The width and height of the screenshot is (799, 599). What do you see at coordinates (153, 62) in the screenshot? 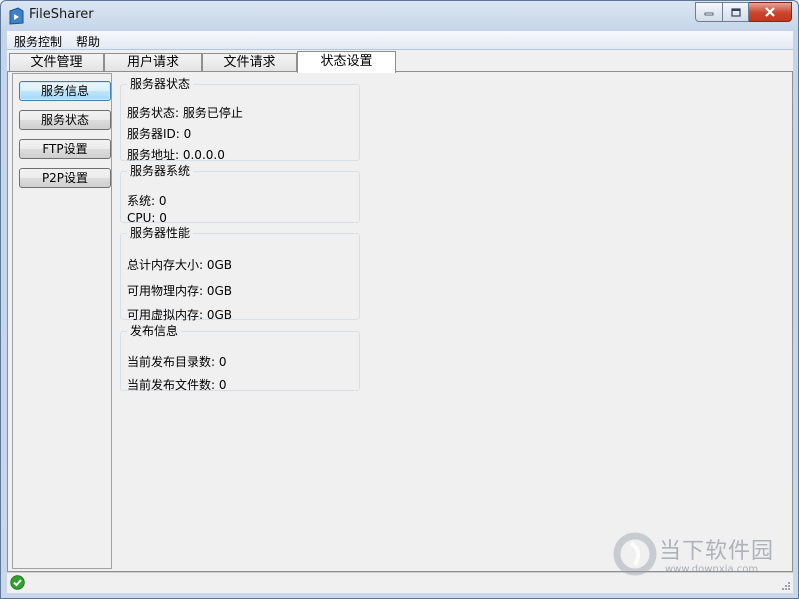
I see `tab-user-requests: 用户请求` at bounding box center [153, 62].